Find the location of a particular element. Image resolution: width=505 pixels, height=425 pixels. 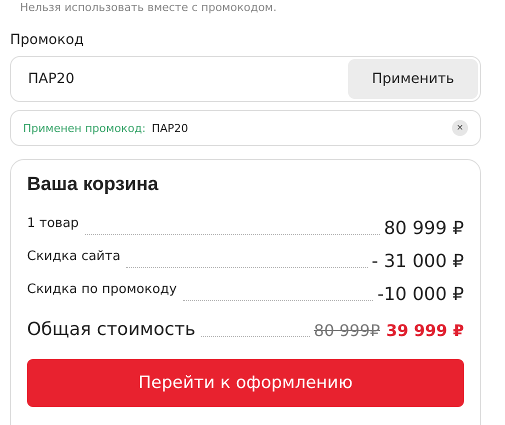

row-value: 80 999 ₽ is located at coordinates (424, 229).